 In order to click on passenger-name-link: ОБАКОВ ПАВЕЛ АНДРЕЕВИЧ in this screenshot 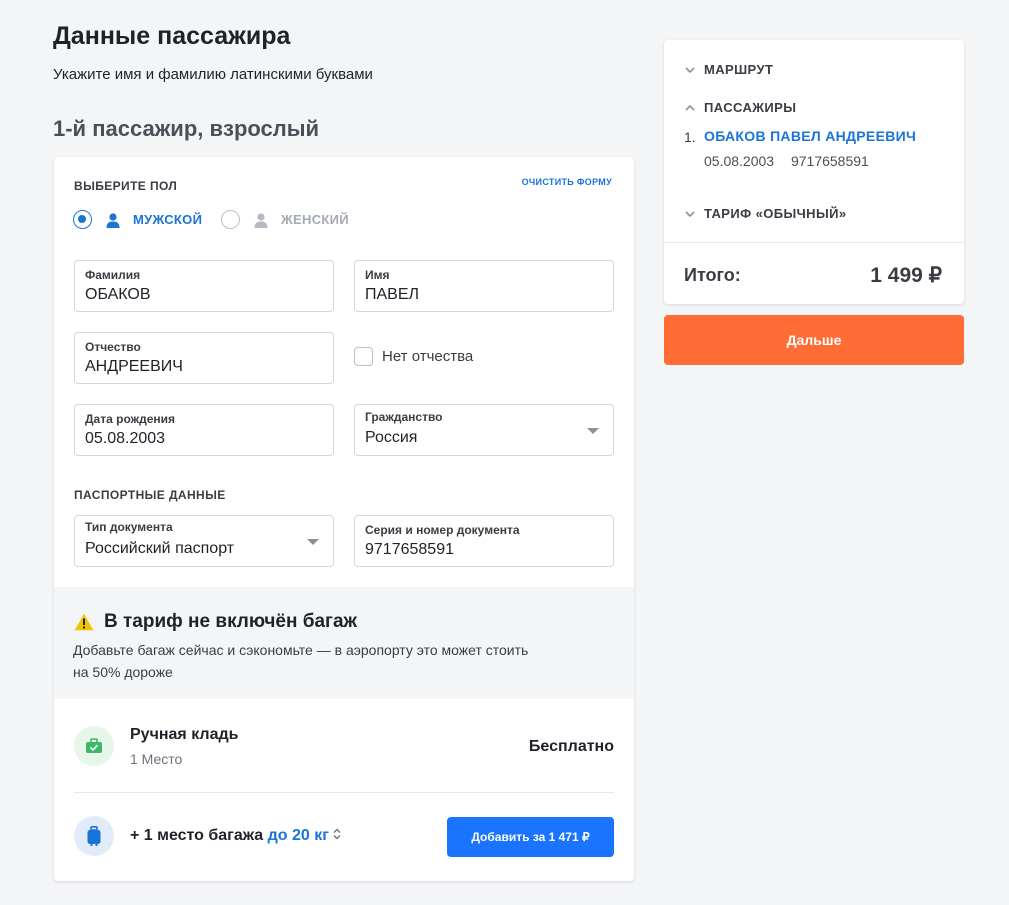, I will do `click(810, 136)`.